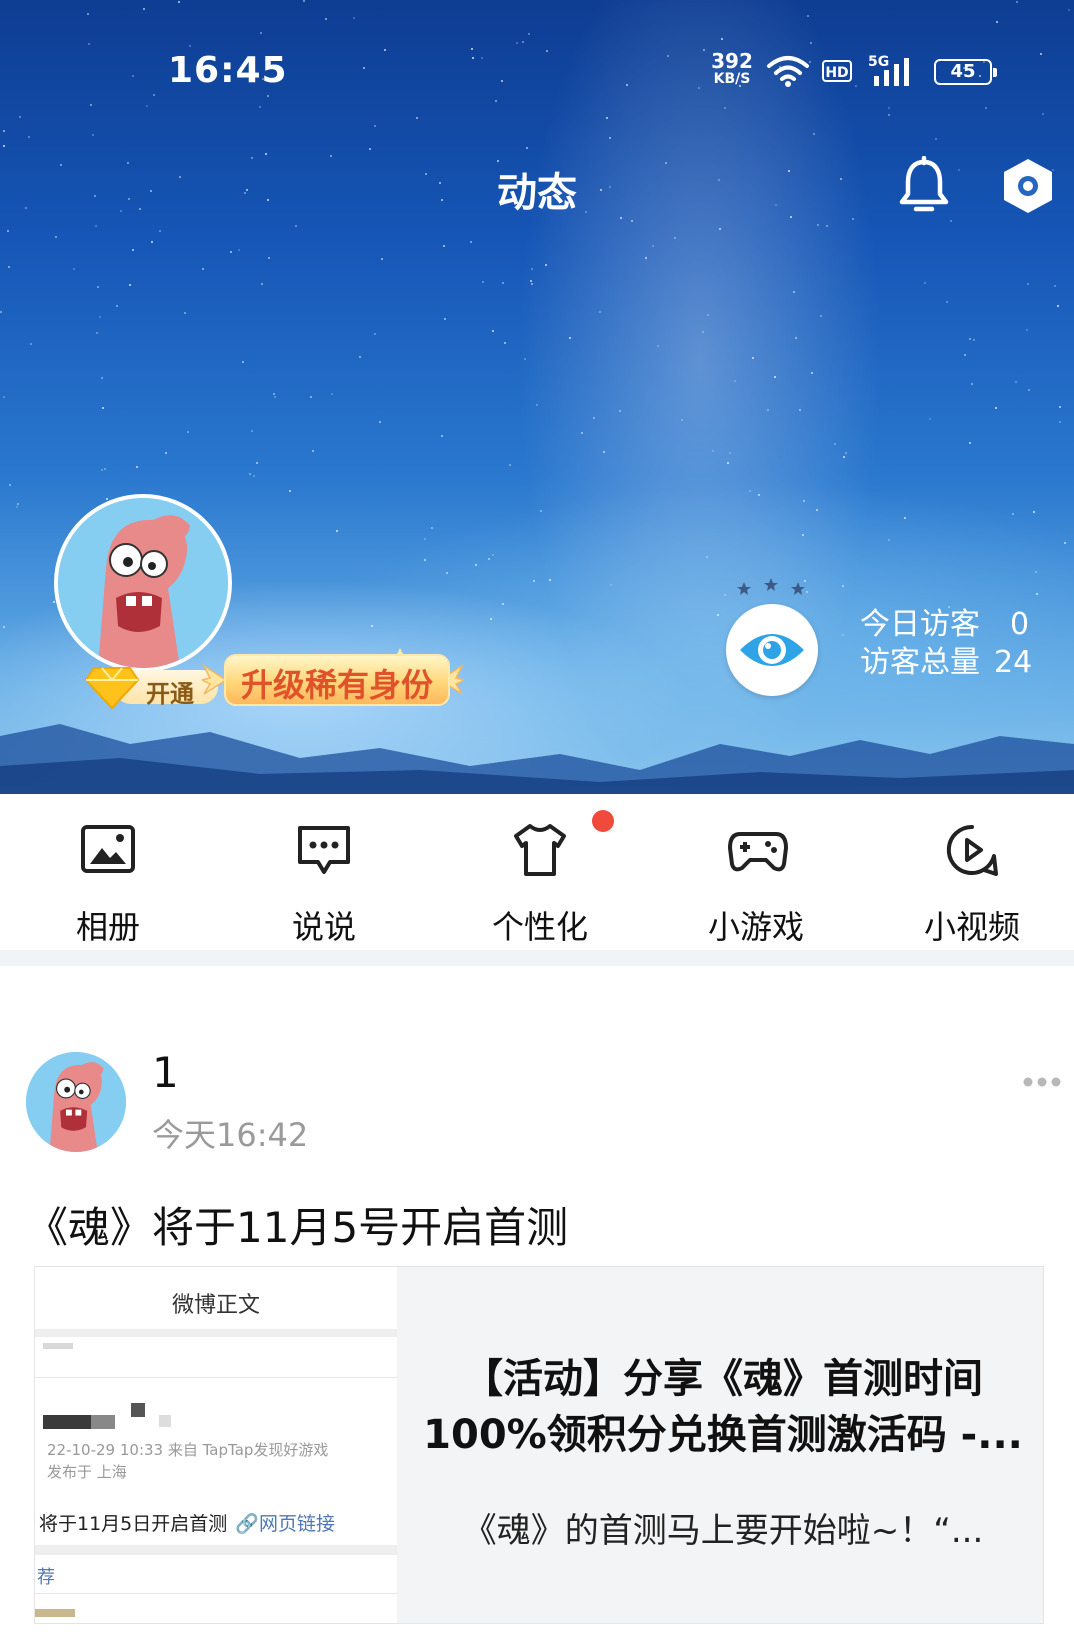 This screenshot has width=1074, height=1648. I want to click on thumbnail-meta: 22-10-29 10:33 来自 TapTap发现好游戏, so click(188, 1450).